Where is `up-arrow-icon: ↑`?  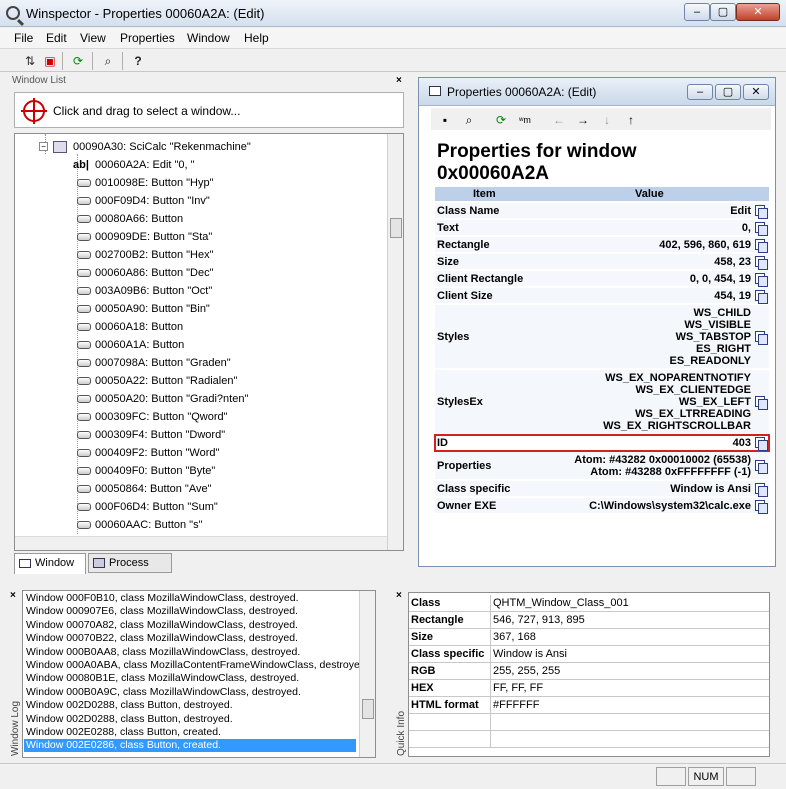
up-arrow-icon: ↑ is located at coordinates (631, 120).